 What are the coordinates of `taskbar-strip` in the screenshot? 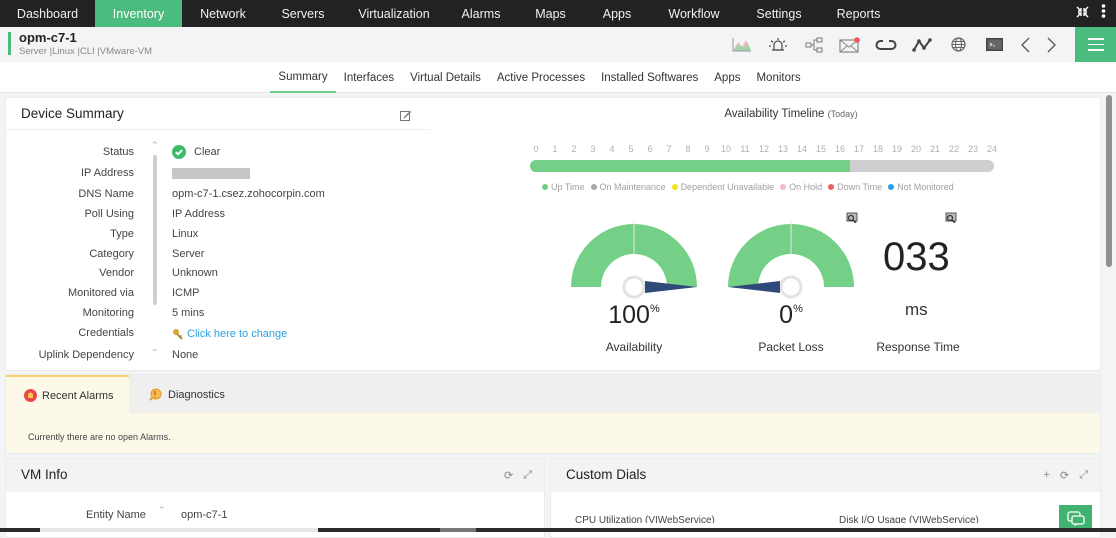 It's located at (558, 530).